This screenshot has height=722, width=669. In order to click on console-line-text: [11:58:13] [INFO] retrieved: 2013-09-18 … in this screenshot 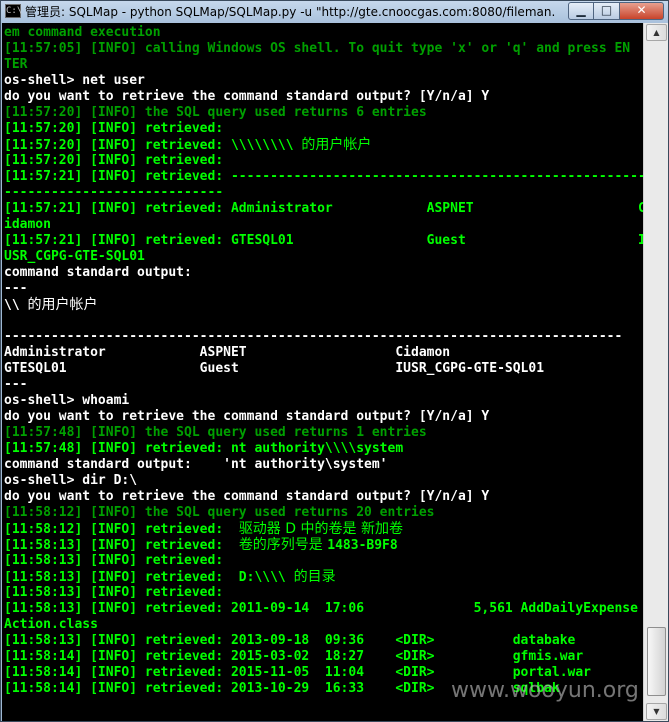, I will do `click(290, 640)`.